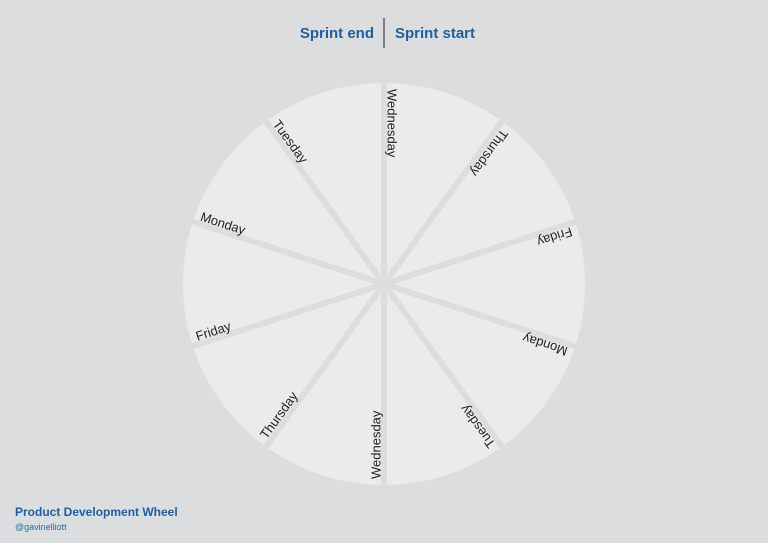  What do you see at coordinates (96, 512) in the screenshot?
I see `footer-title: Product Development Wheel` at bounding box center [96, 512].